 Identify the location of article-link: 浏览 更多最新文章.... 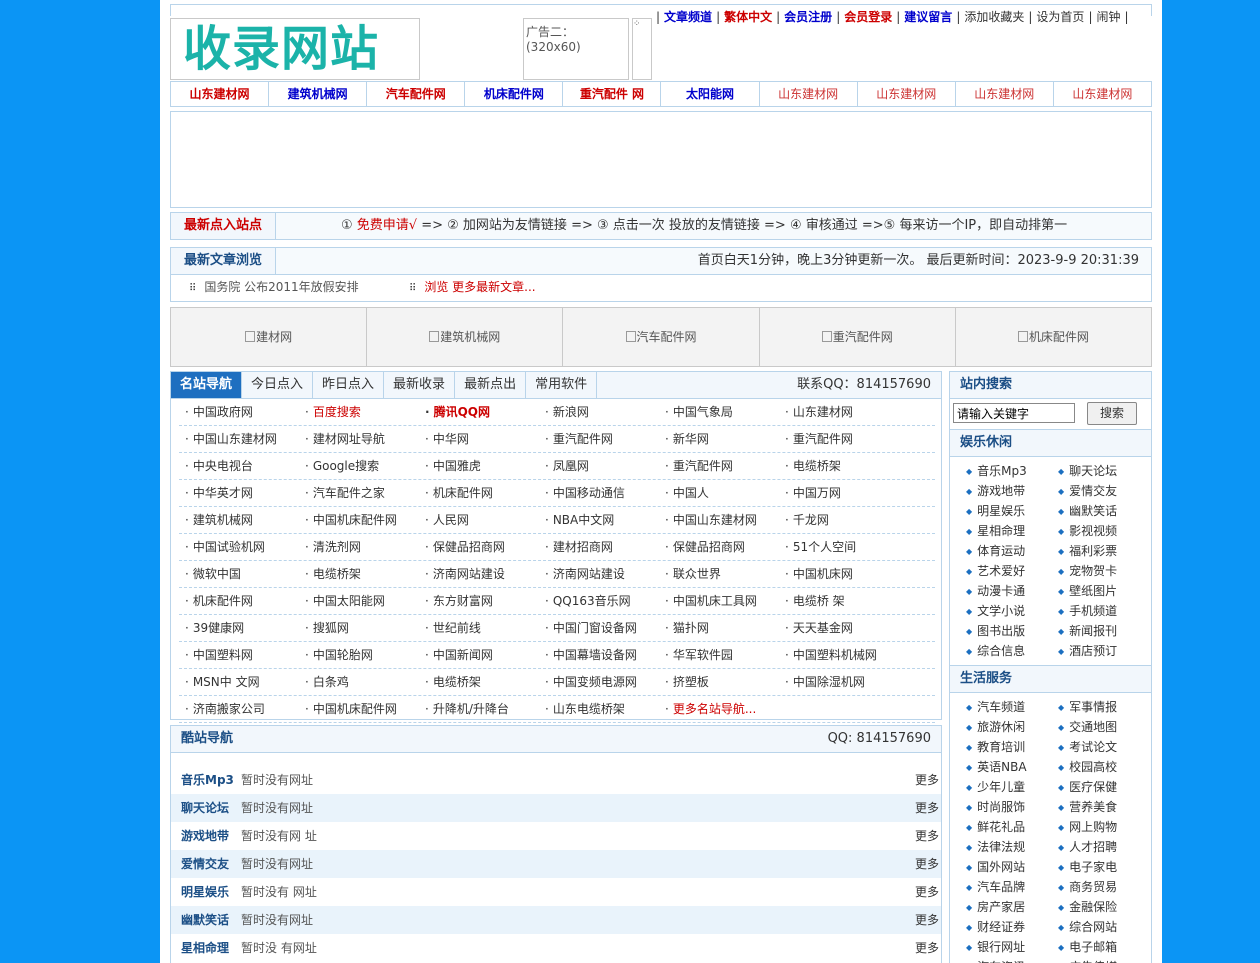
(479, 287).